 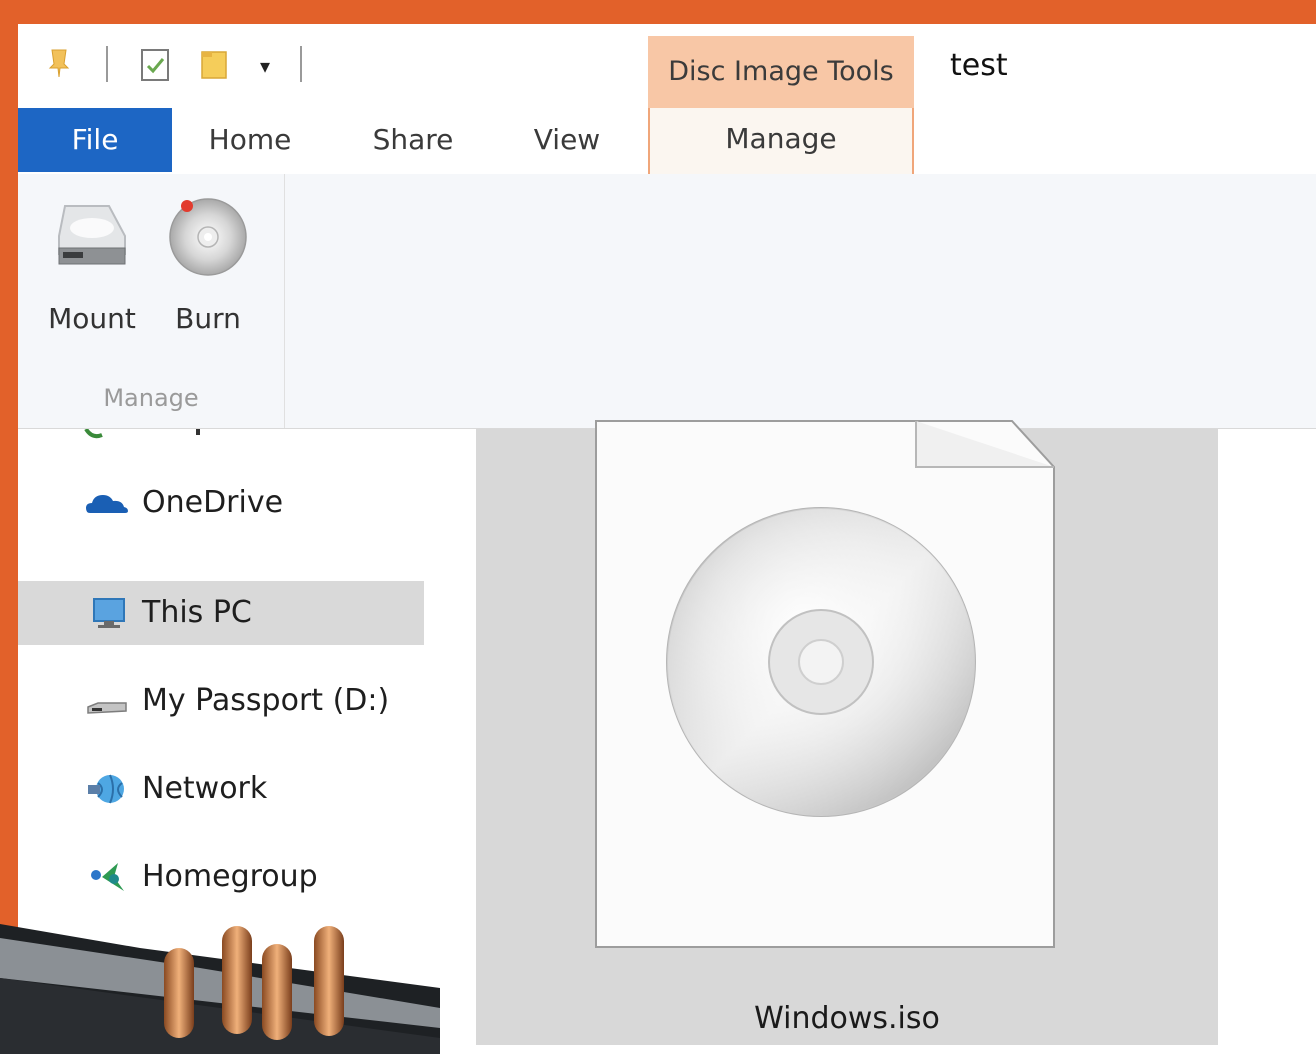 I want to click on nav-item-partial, so click(x=142, y=434).